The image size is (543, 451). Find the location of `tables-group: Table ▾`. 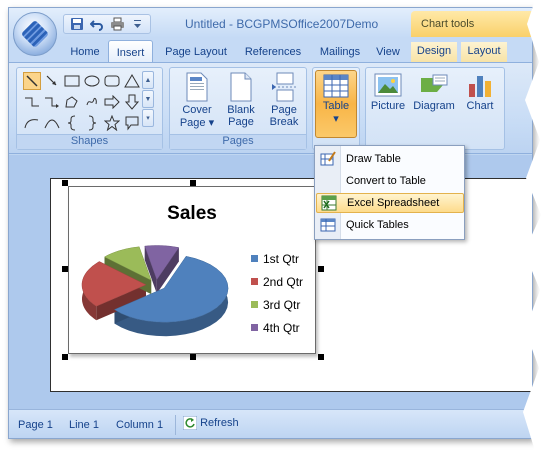

tables-group: Table ▾ is located at coordinates (336, 108).